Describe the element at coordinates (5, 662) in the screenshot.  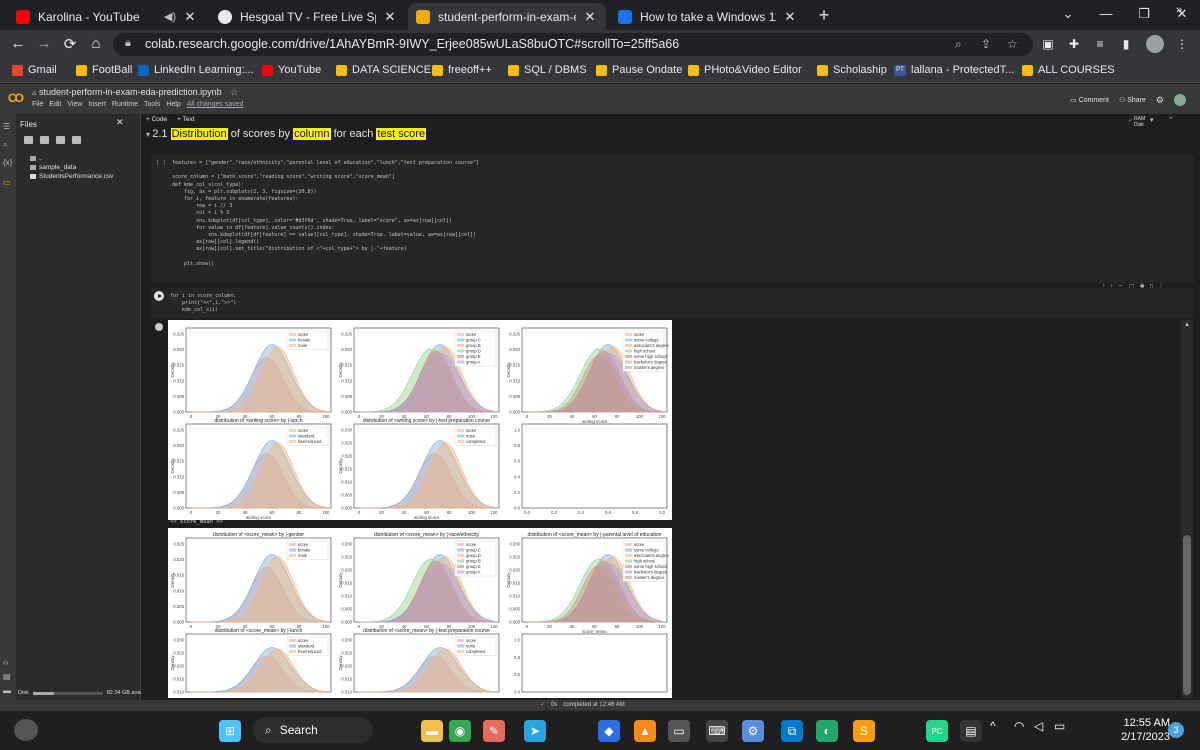
I see `code-snippets-icon: ‹›` at that location.